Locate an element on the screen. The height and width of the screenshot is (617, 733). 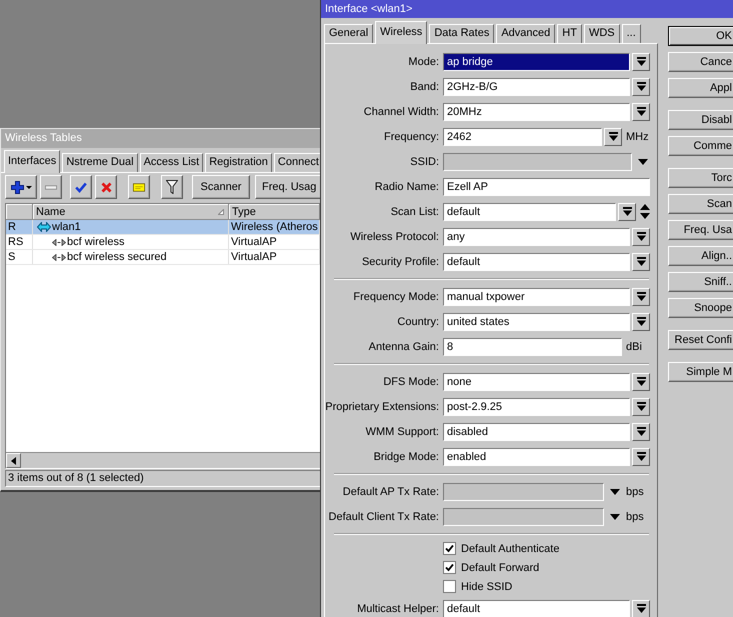
tab: Access List is located at coordinates (172, 162).